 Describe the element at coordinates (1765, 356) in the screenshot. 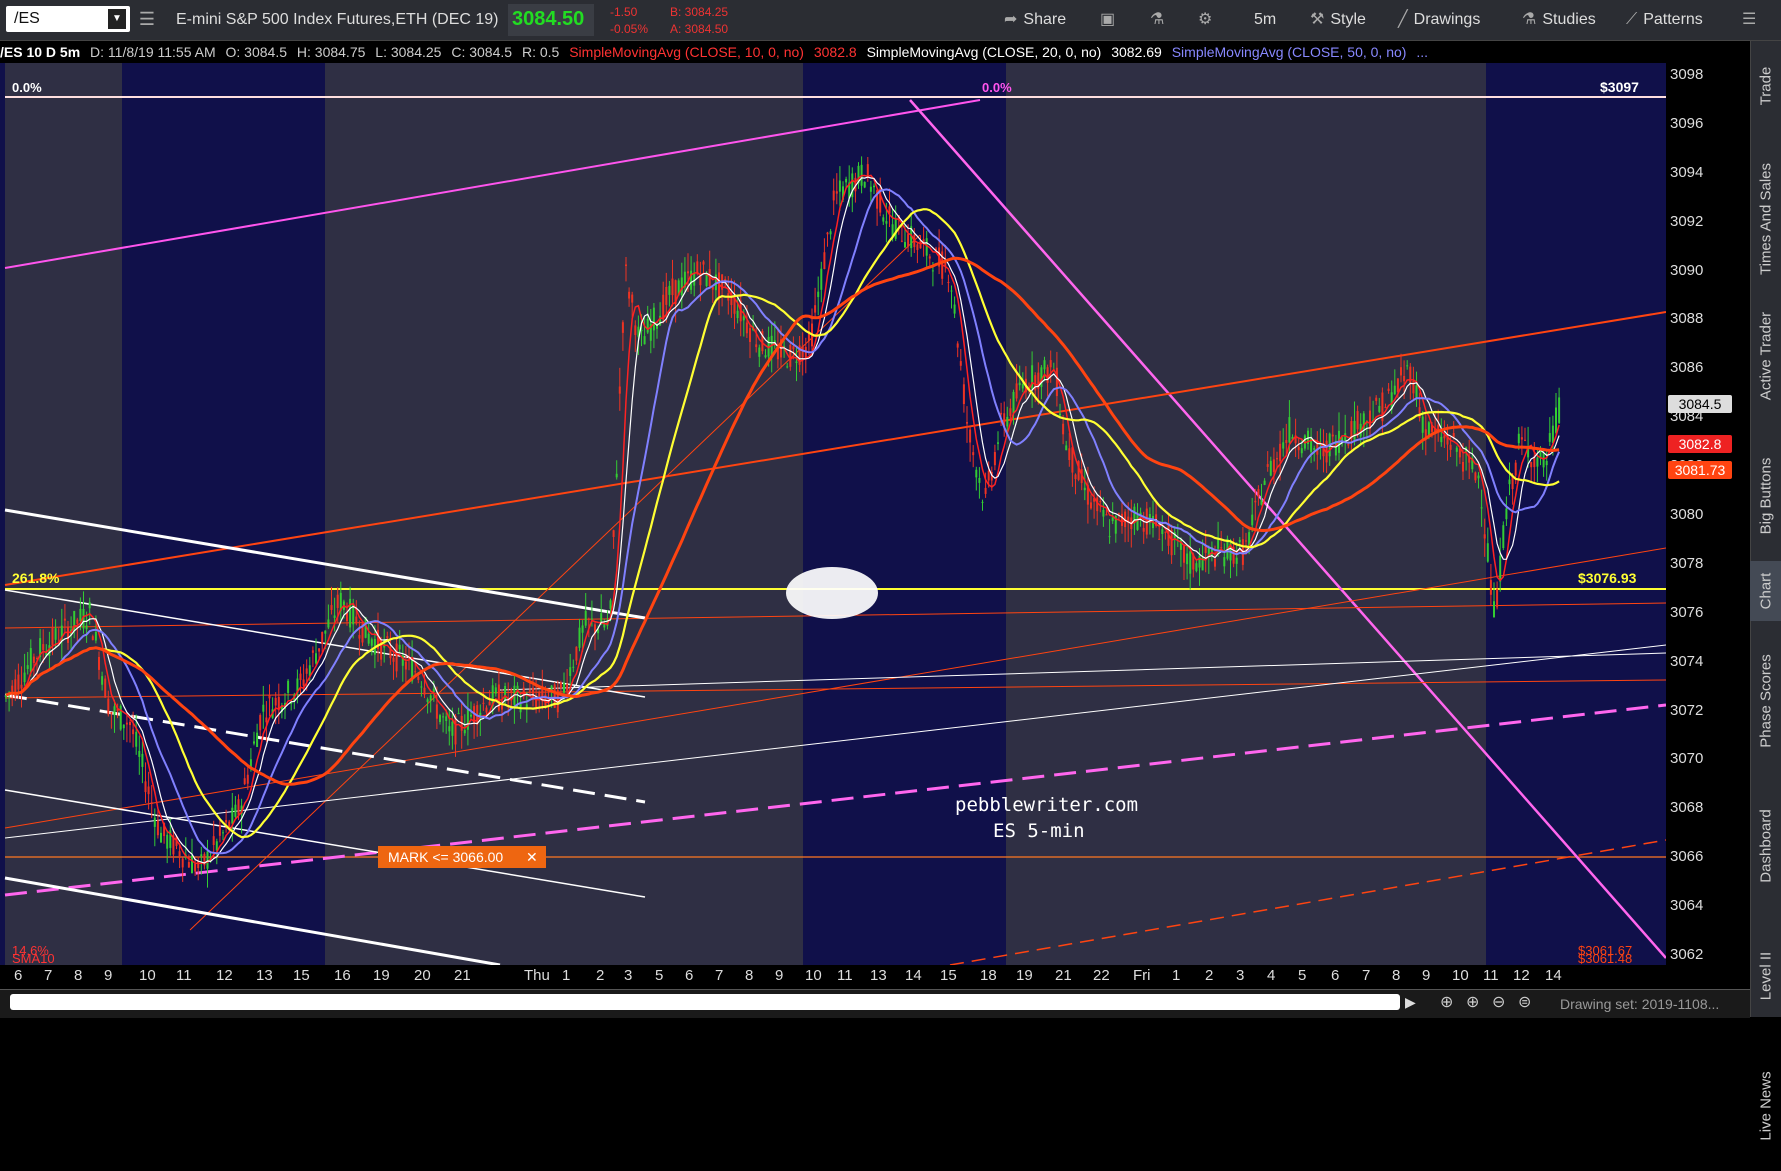

I see `side-tab-active-trader: Active Trader` at that location.